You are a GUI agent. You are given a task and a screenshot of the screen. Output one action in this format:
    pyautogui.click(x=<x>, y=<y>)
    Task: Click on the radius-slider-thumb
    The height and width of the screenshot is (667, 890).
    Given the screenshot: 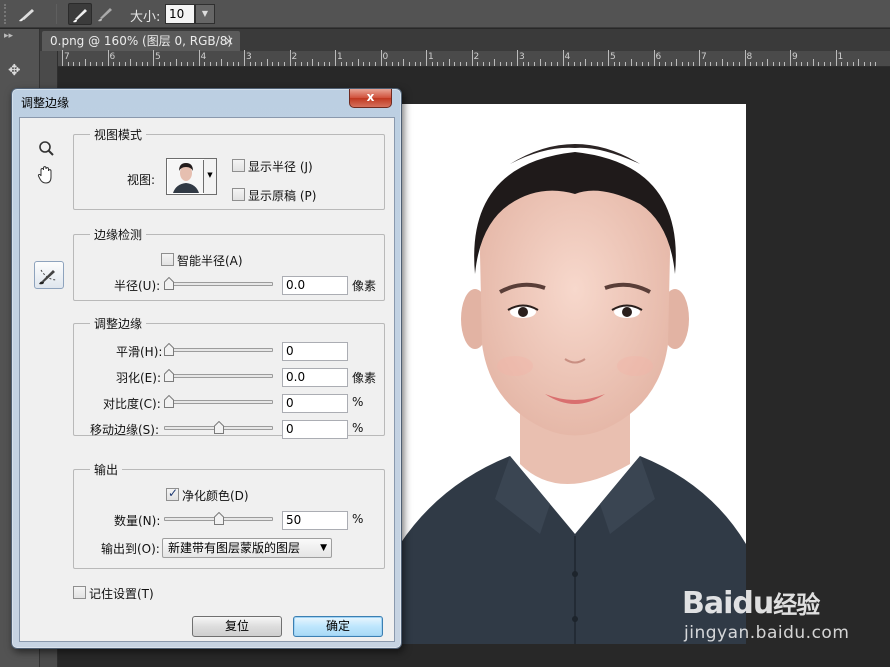 What is the action you would take?
    pyautogui.click(x=169, y=283)
    